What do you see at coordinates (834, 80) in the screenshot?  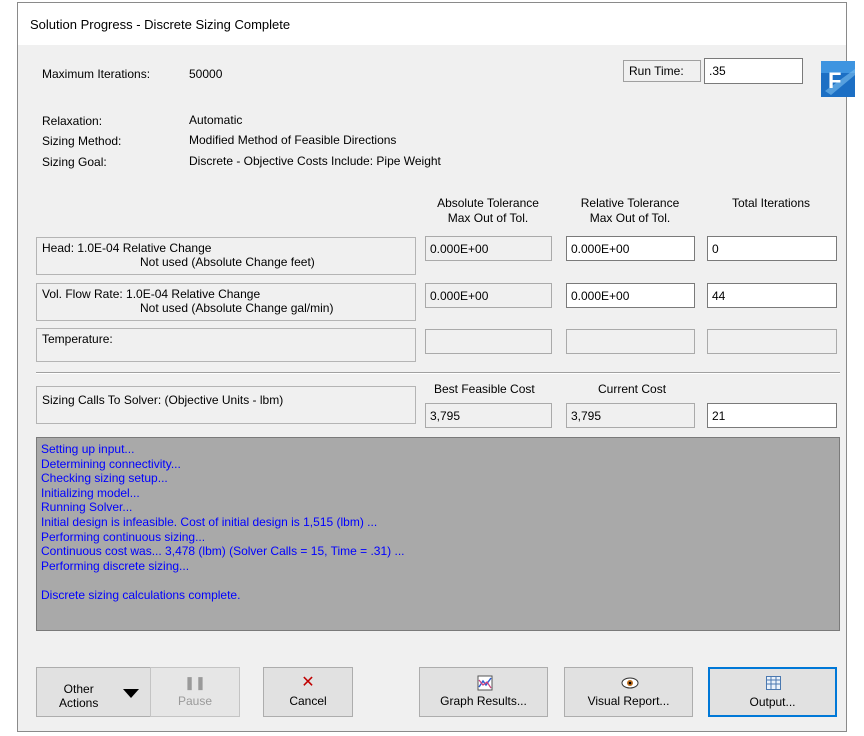 I see `svg-text: F` at bounding box center [834, 80].